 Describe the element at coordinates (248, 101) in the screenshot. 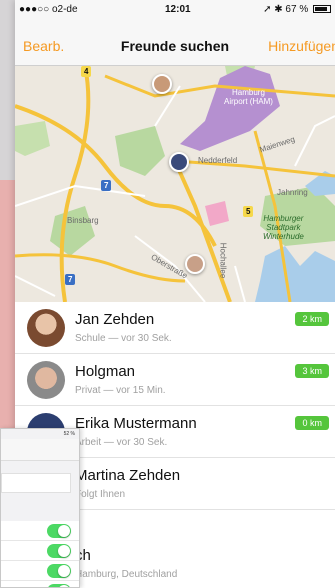

I see `airport-label-line2: Airport (HAM)` at that location.